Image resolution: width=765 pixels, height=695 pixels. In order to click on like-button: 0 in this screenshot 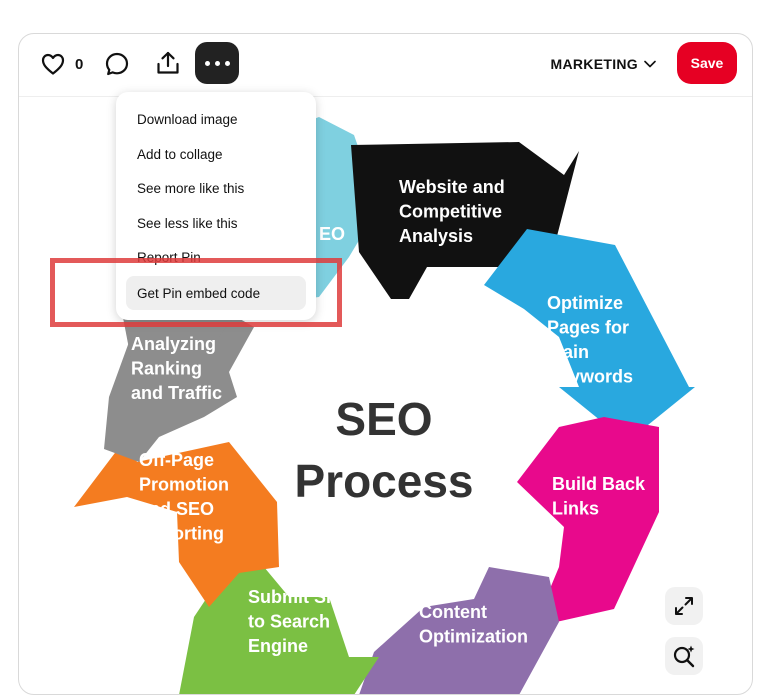, I will do `click(62, 64)`.